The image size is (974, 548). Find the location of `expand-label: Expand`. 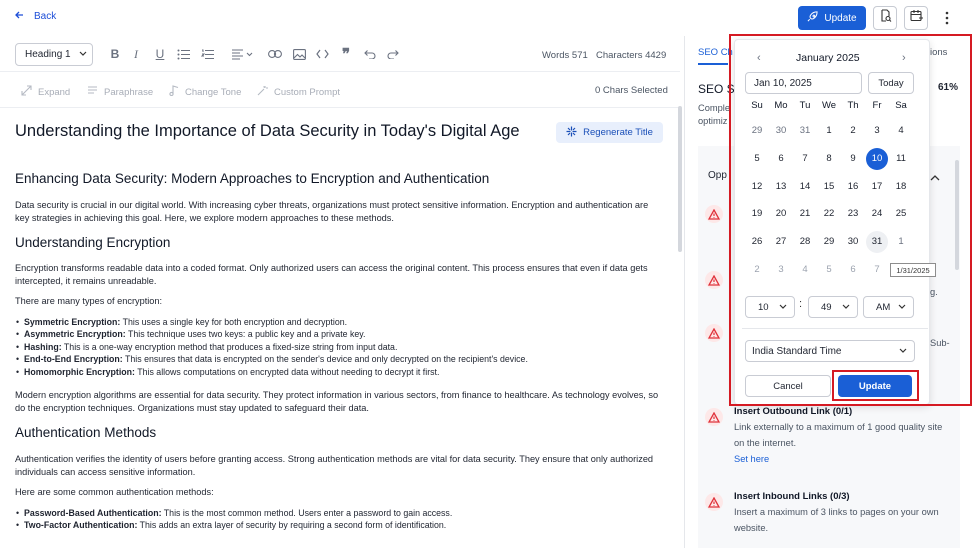

expand-label: Expand is located at coordinates (54, 92).